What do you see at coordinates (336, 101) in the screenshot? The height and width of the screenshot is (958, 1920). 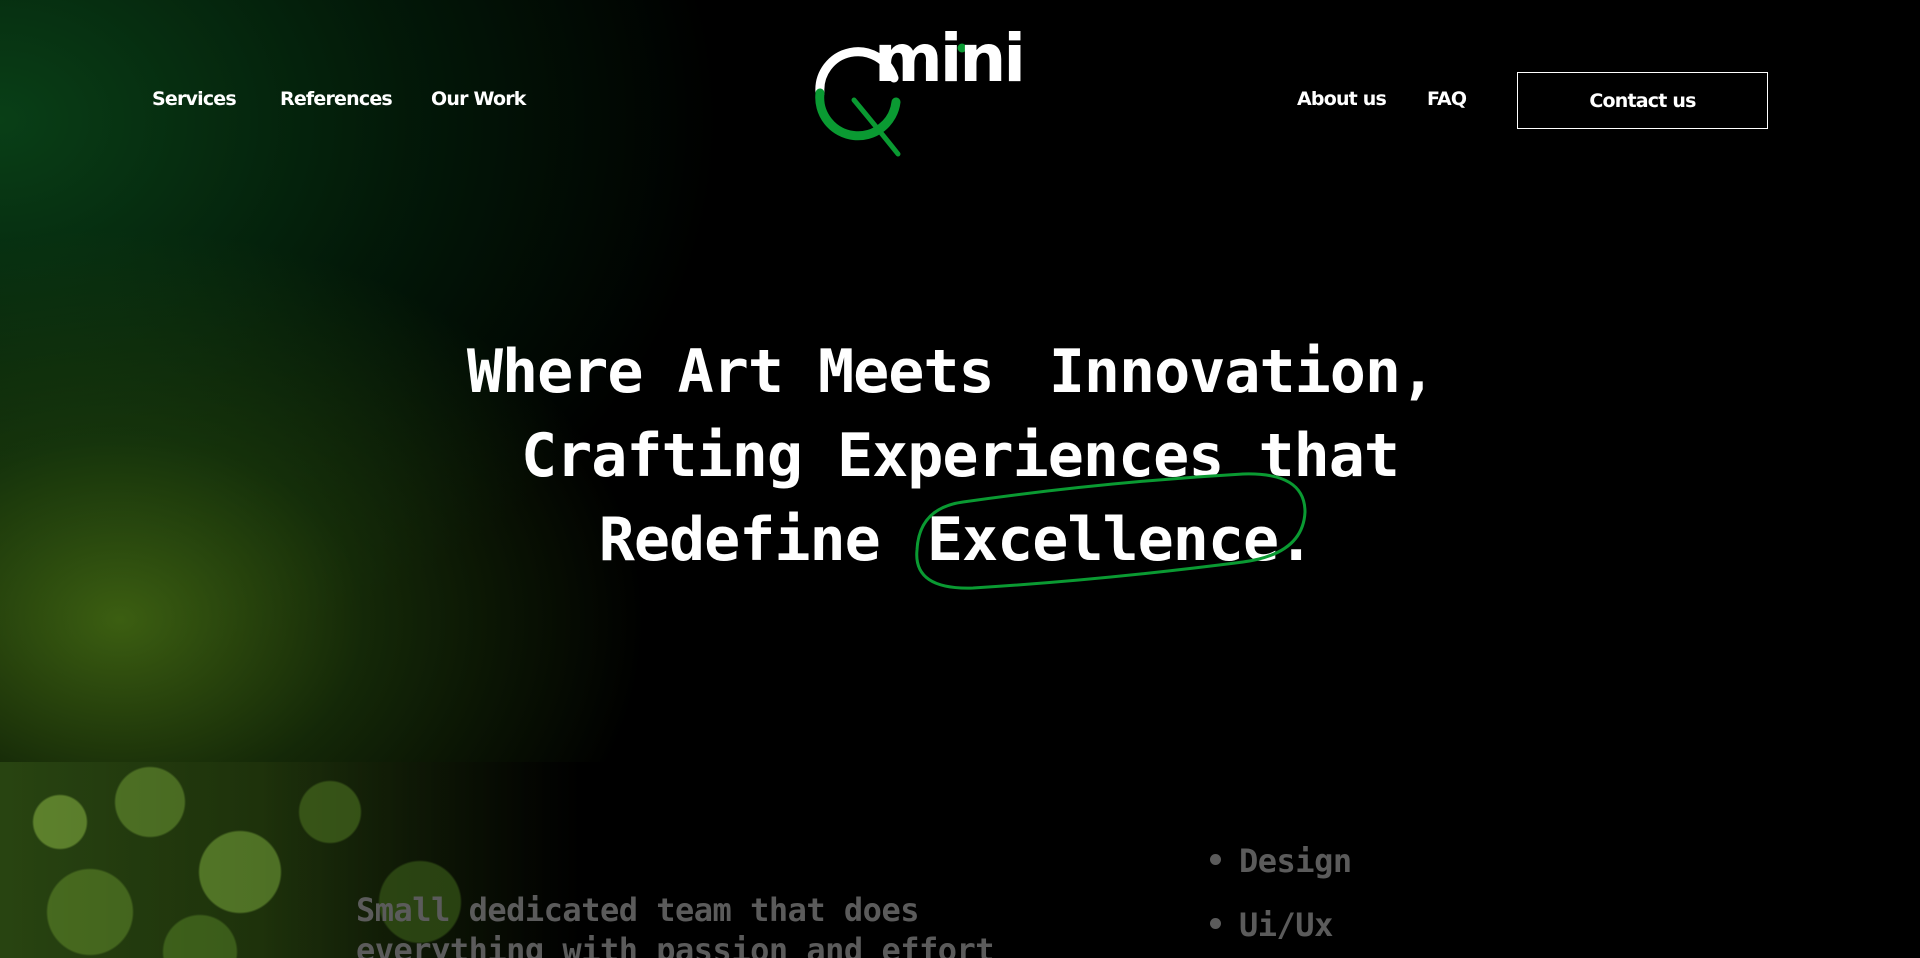 I see `nav-references-link: References` at bounding box center [336, 101].